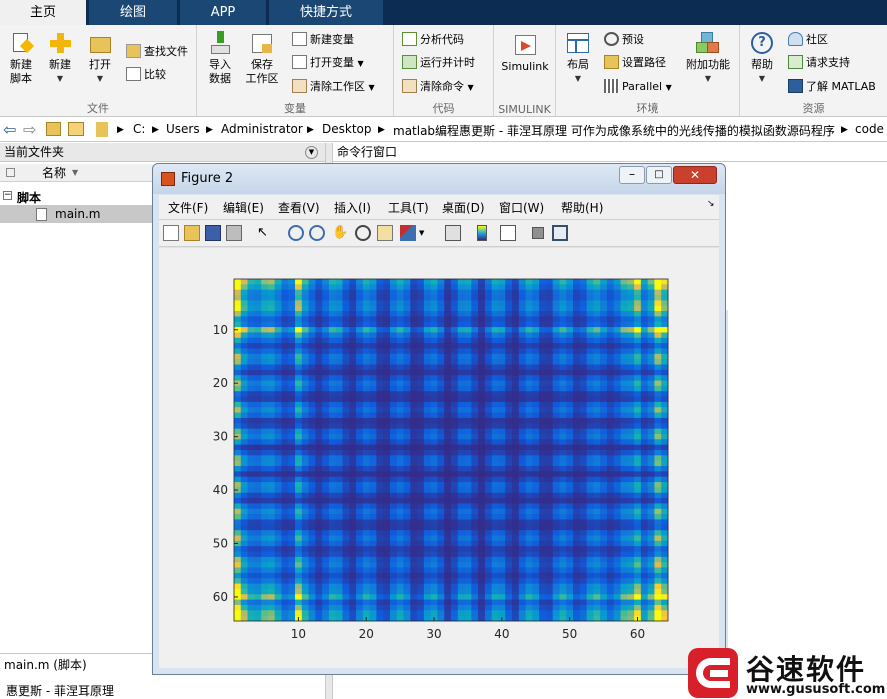  Describe the element at coordinates (10, 172) in the screenshot. I see `select-all-checkbox` at that location.